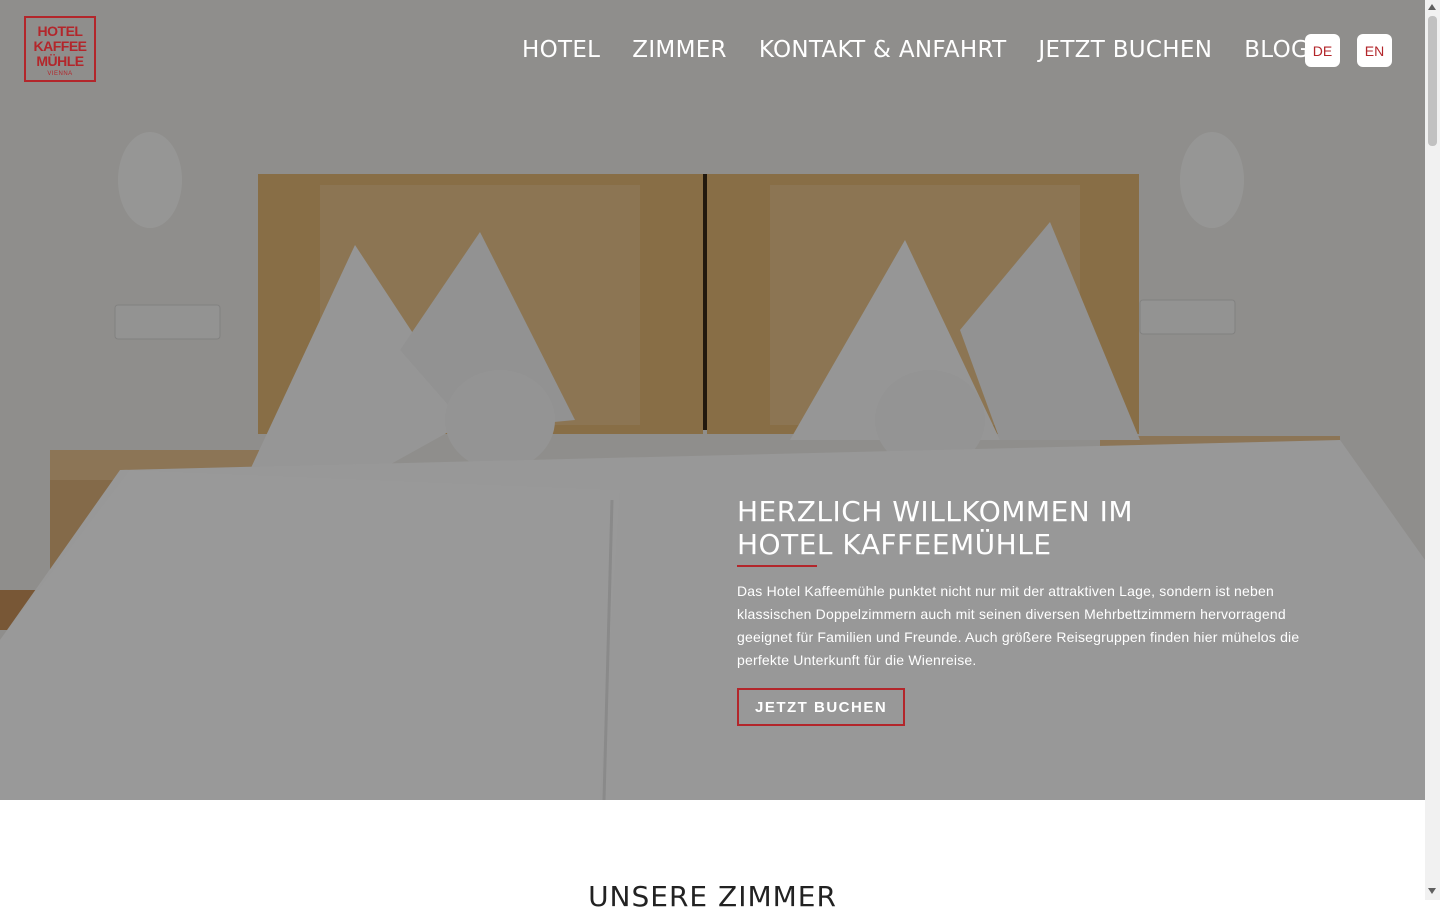 This screenshot has width=1440, height=914. Describe the element at coordinates (60, 61) in the screenshot. I see `logo-line-3: MÜHLE` at that location.